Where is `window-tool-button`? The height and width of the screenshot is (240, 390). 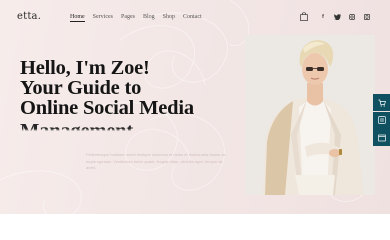
window-tool-button is located at coordinates (381, 137).